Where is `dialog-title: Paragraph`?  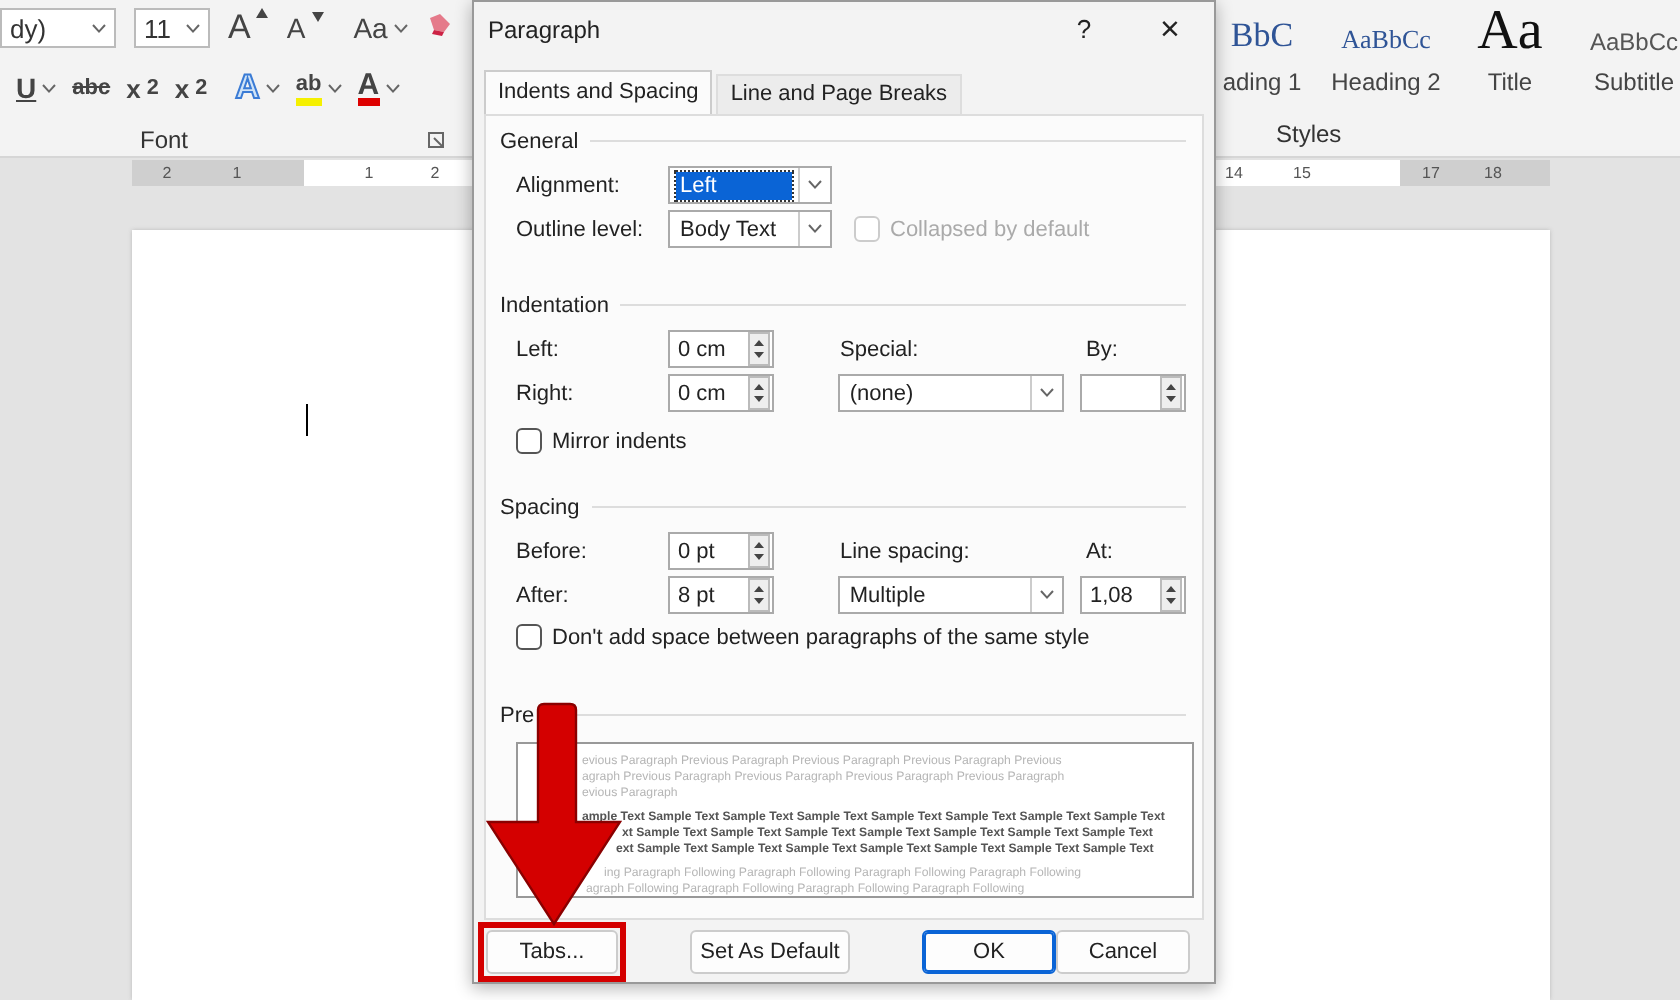 dialog-title: Paragraph is located at coordinates (544, 29).